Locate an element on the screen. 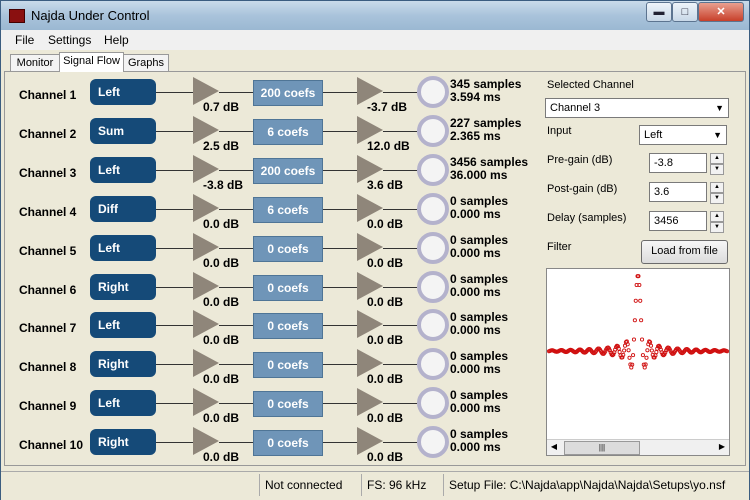  scroll-thumb: ||| is located at coordinates (602, 448).